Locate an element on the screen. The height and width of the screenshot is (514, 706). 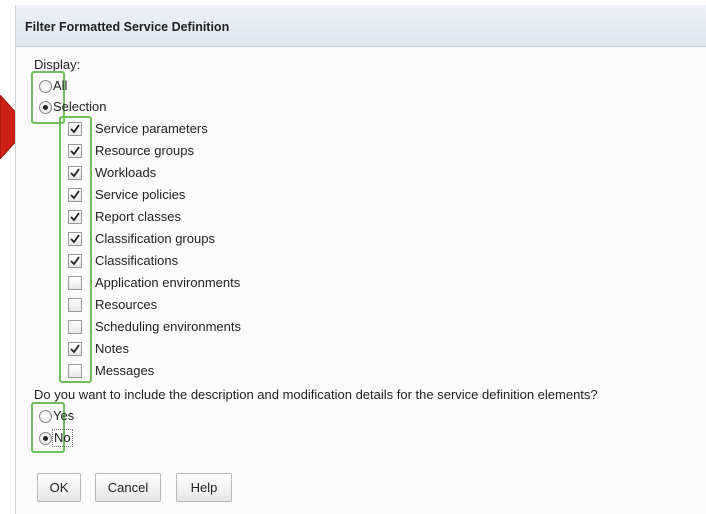
dialog-title: Filter Formatted Service Definition is located at coordinates (127, 27).